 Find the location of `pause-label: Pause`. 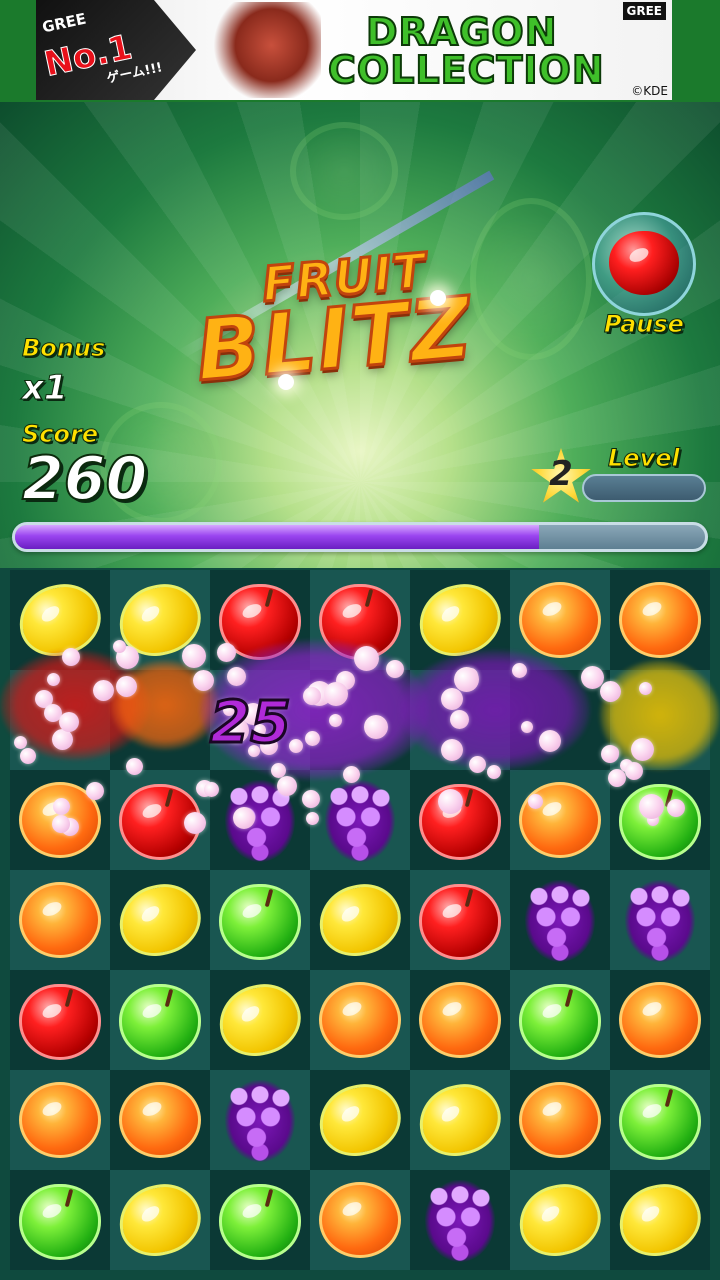

pause-label: Pause is located at coordinates (644, 324).